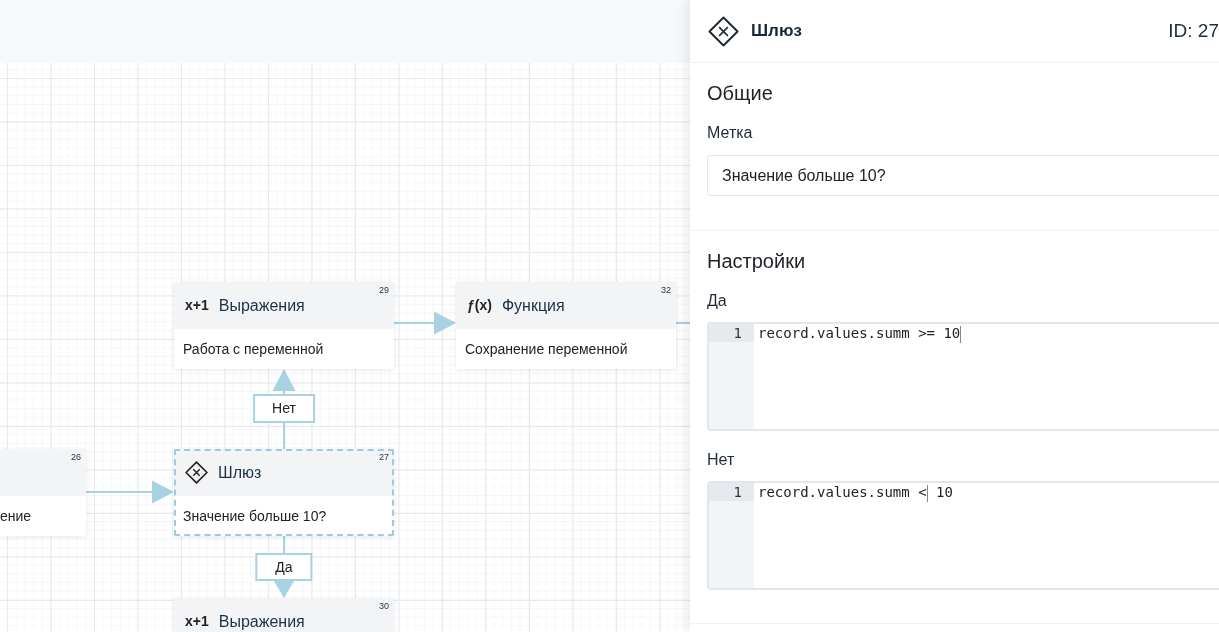 The width and height of the screenshot is (1219, 632). Describe the element at coordinates (533, 305) in the screenshot. I see `node-title: Функция` at that location.